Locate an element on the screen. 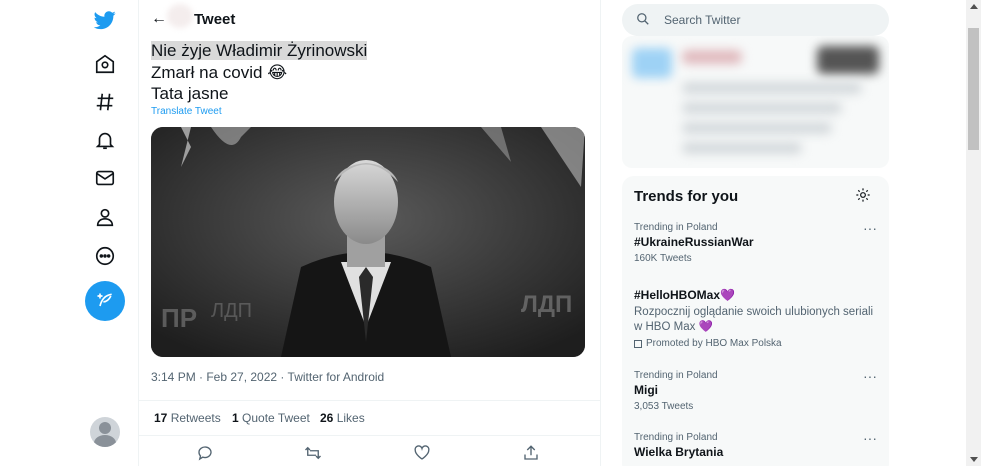 Image resolution: width=981 pixels, height=466 pixels. hashtag-svg is located at coordinates (105, 102).